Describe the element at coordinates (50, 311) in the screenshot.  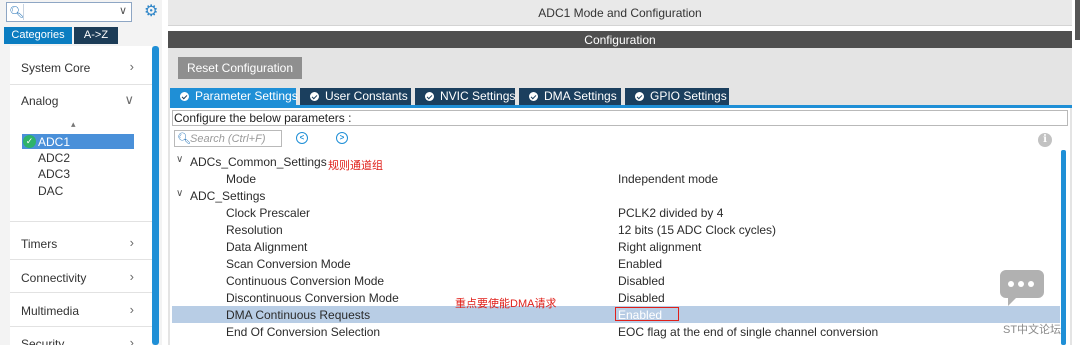
I see `category-label: Multimedia` at that location.